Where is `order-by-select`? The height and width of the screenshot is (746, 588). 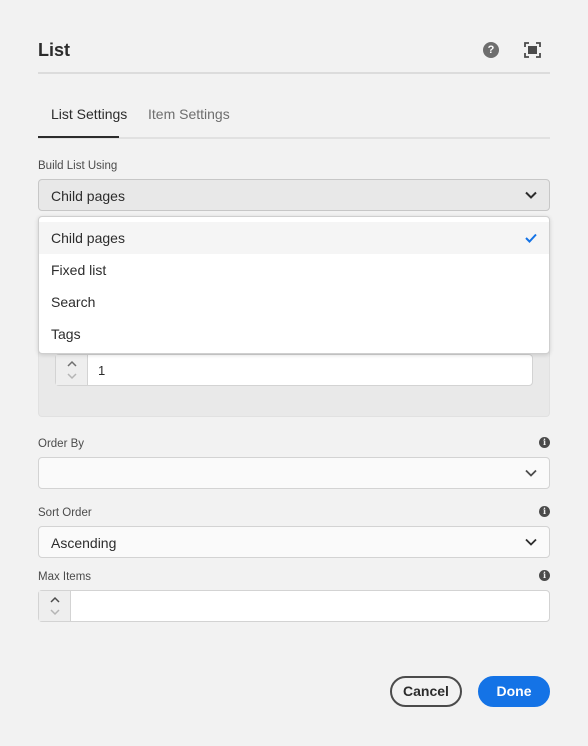
order-by-select is located at coordinates (294, 473).